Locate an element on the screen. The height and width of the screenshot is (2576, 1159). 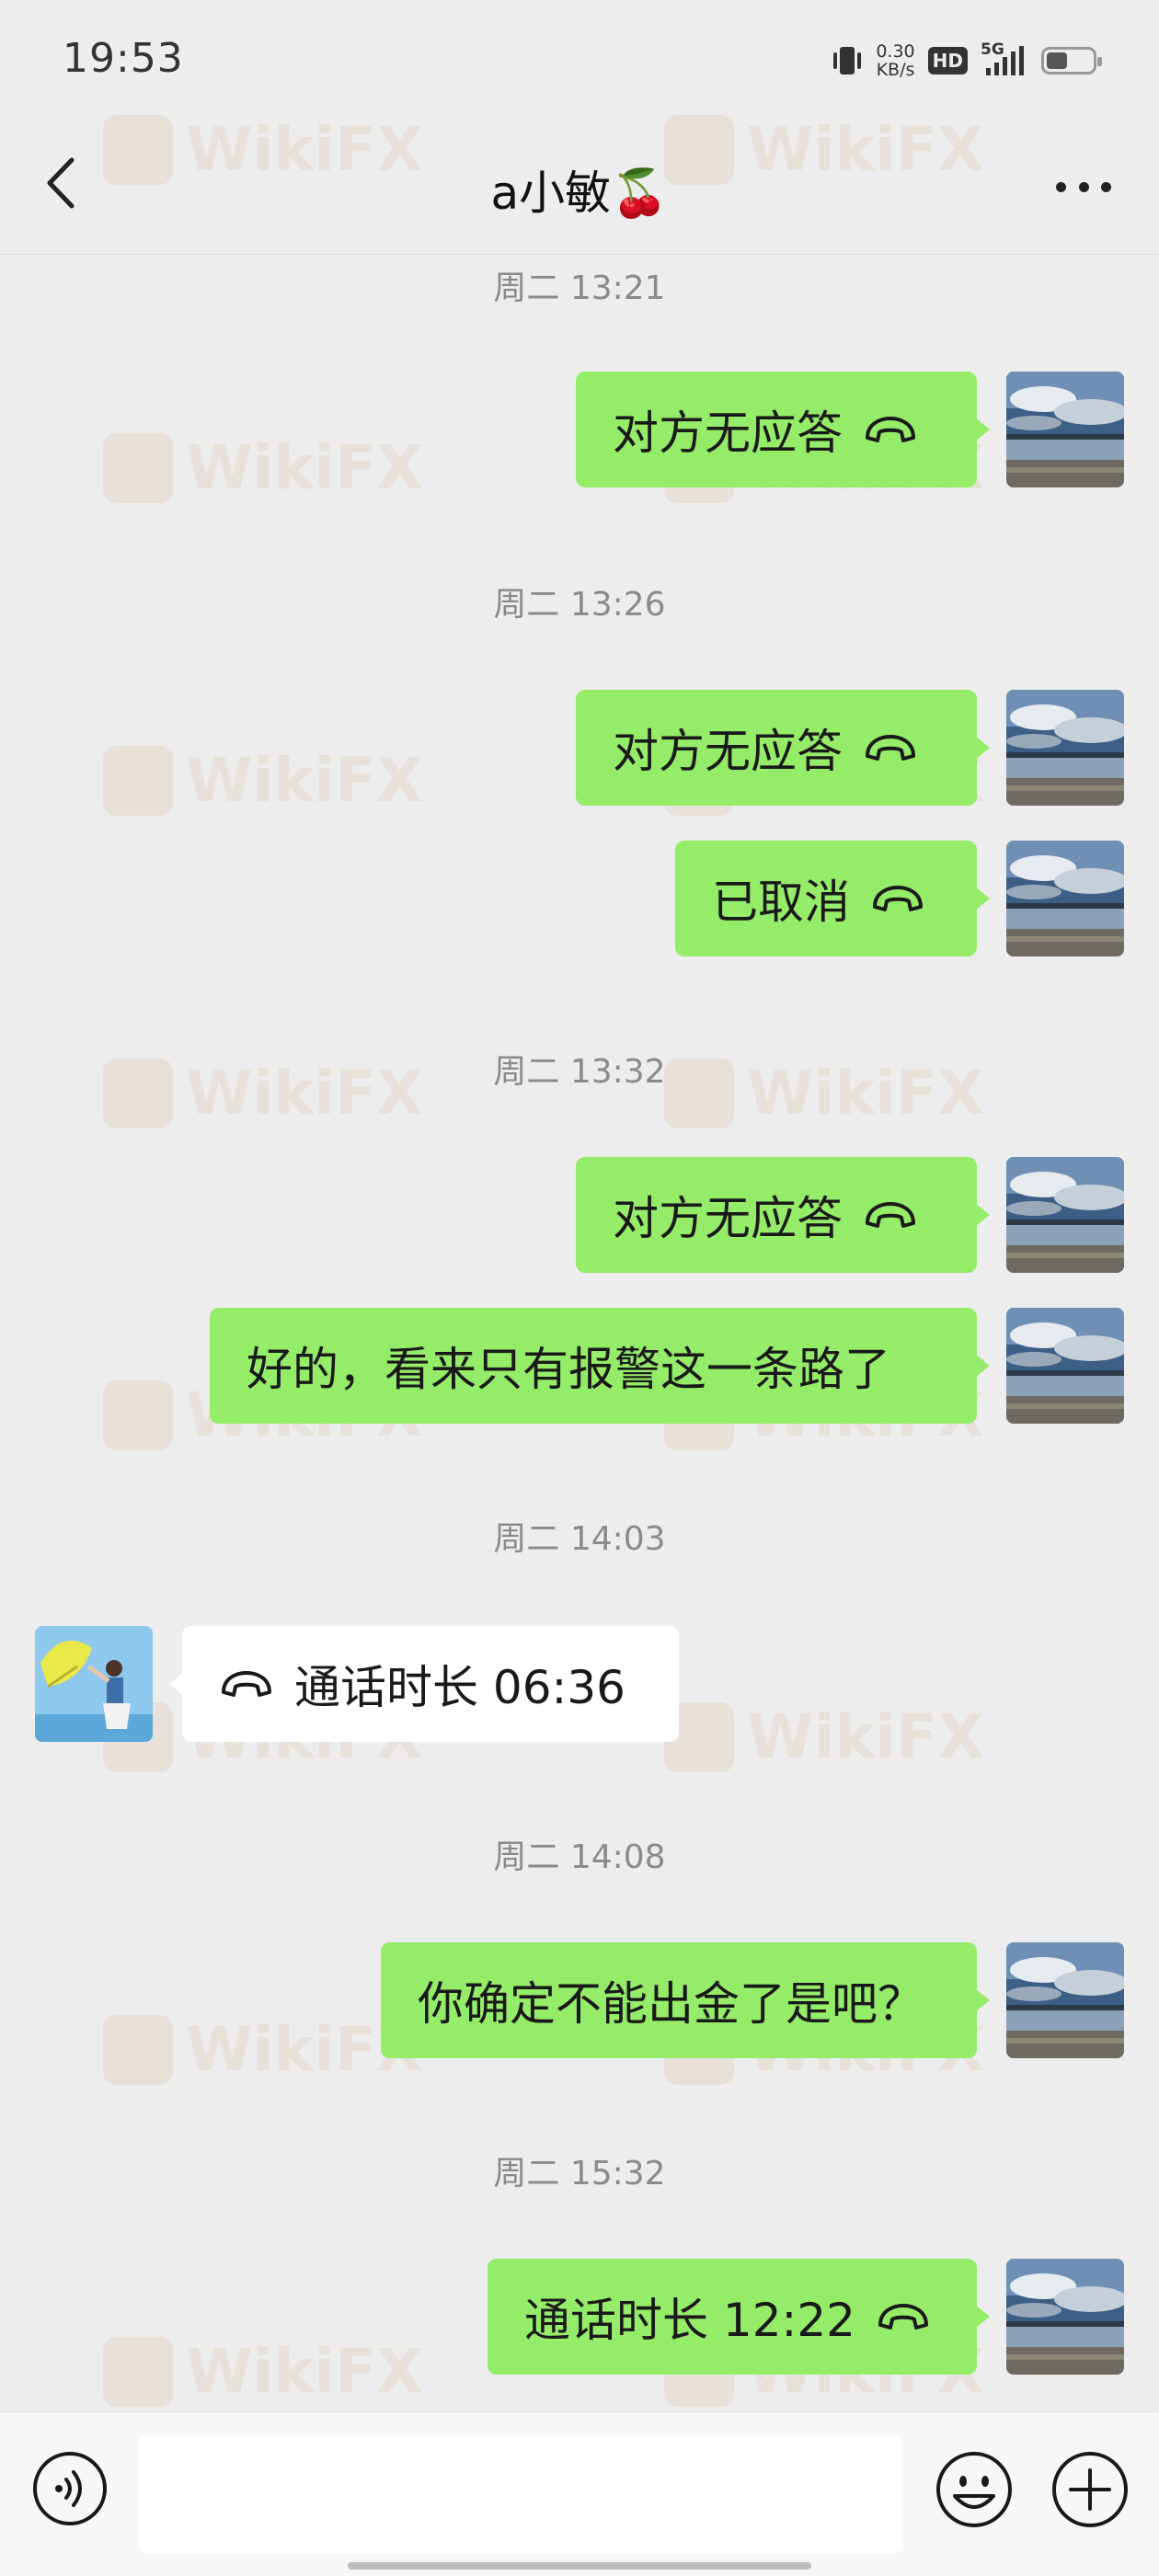
emoji-icon is located at coordinates (974, 2489).